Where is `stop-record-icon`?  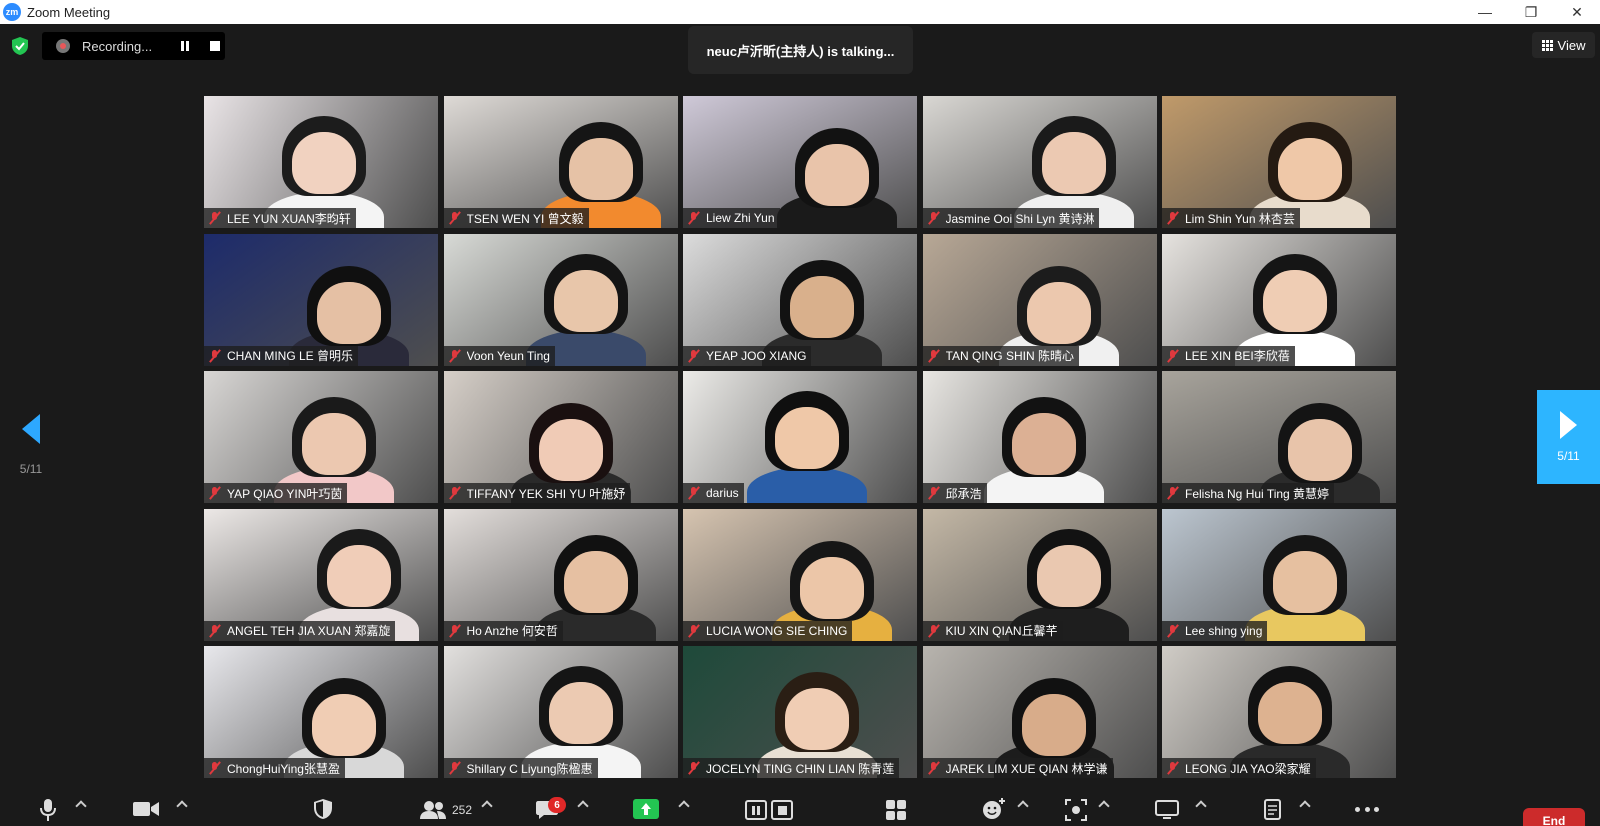
stop-record-icon is located at coordinates (782, 810).